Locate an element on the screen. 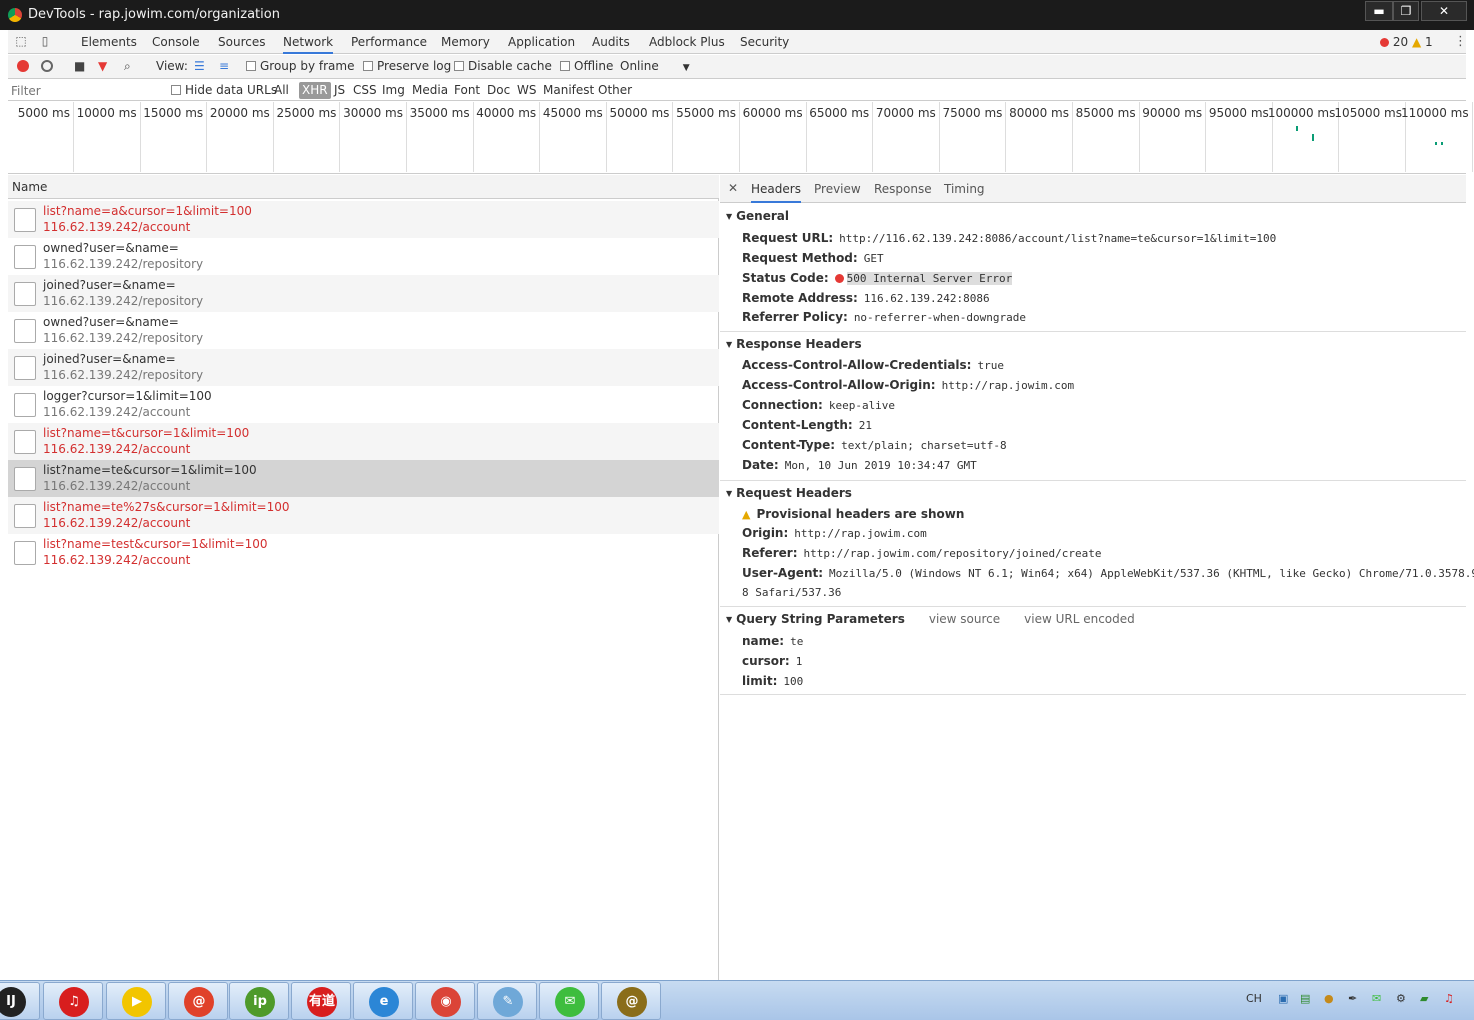 This screenshot has width=1474, height=1020. notepad-icon: ✎ is located at coordinates (508, 1002).